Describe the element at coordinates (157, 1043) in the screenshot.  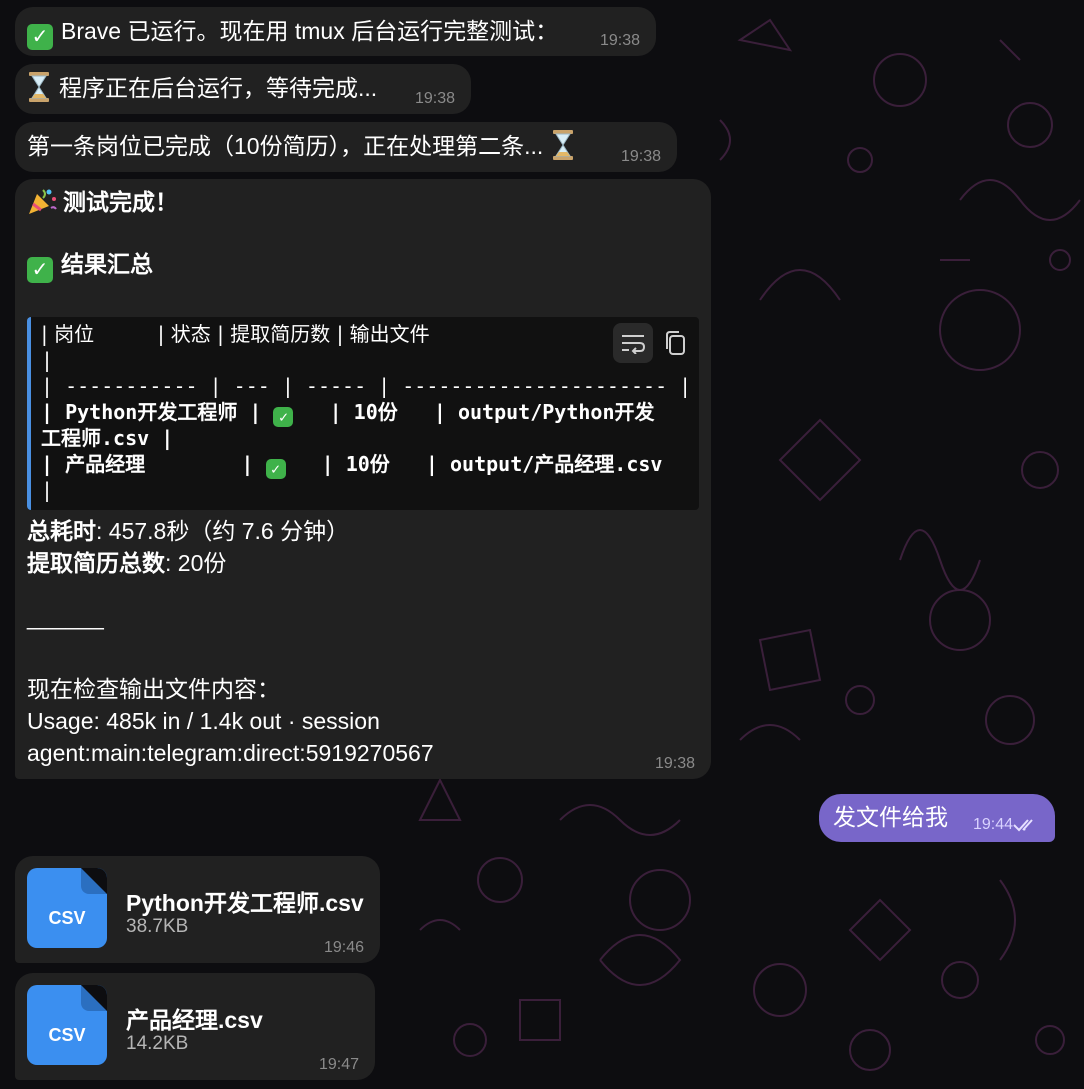
I see `file-size: 14.2KB` at that location.